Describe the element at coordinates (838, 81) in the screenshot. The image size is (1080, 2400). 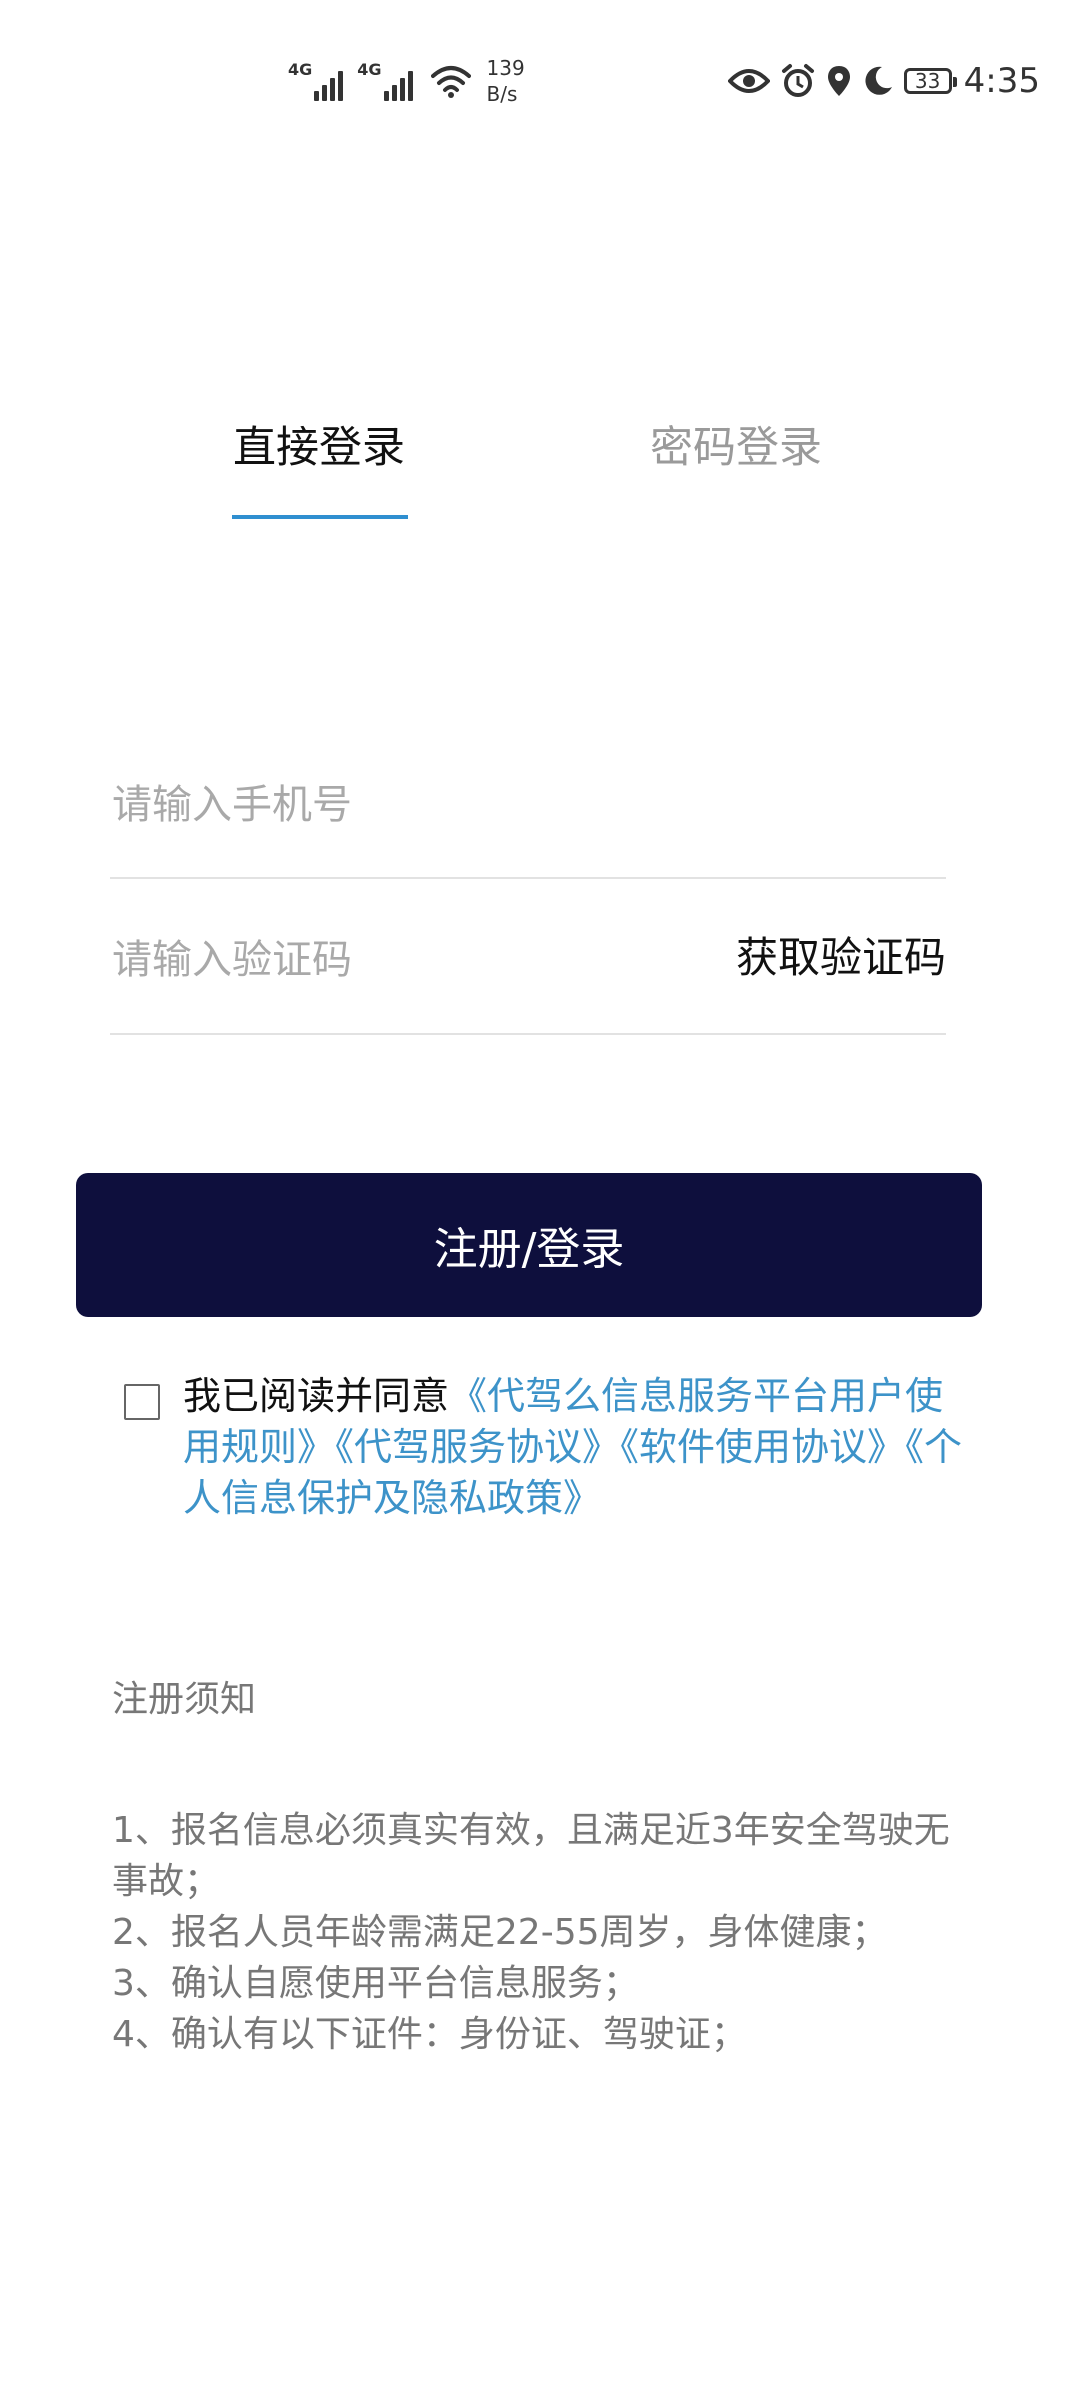
I see `location-icon` at that location.